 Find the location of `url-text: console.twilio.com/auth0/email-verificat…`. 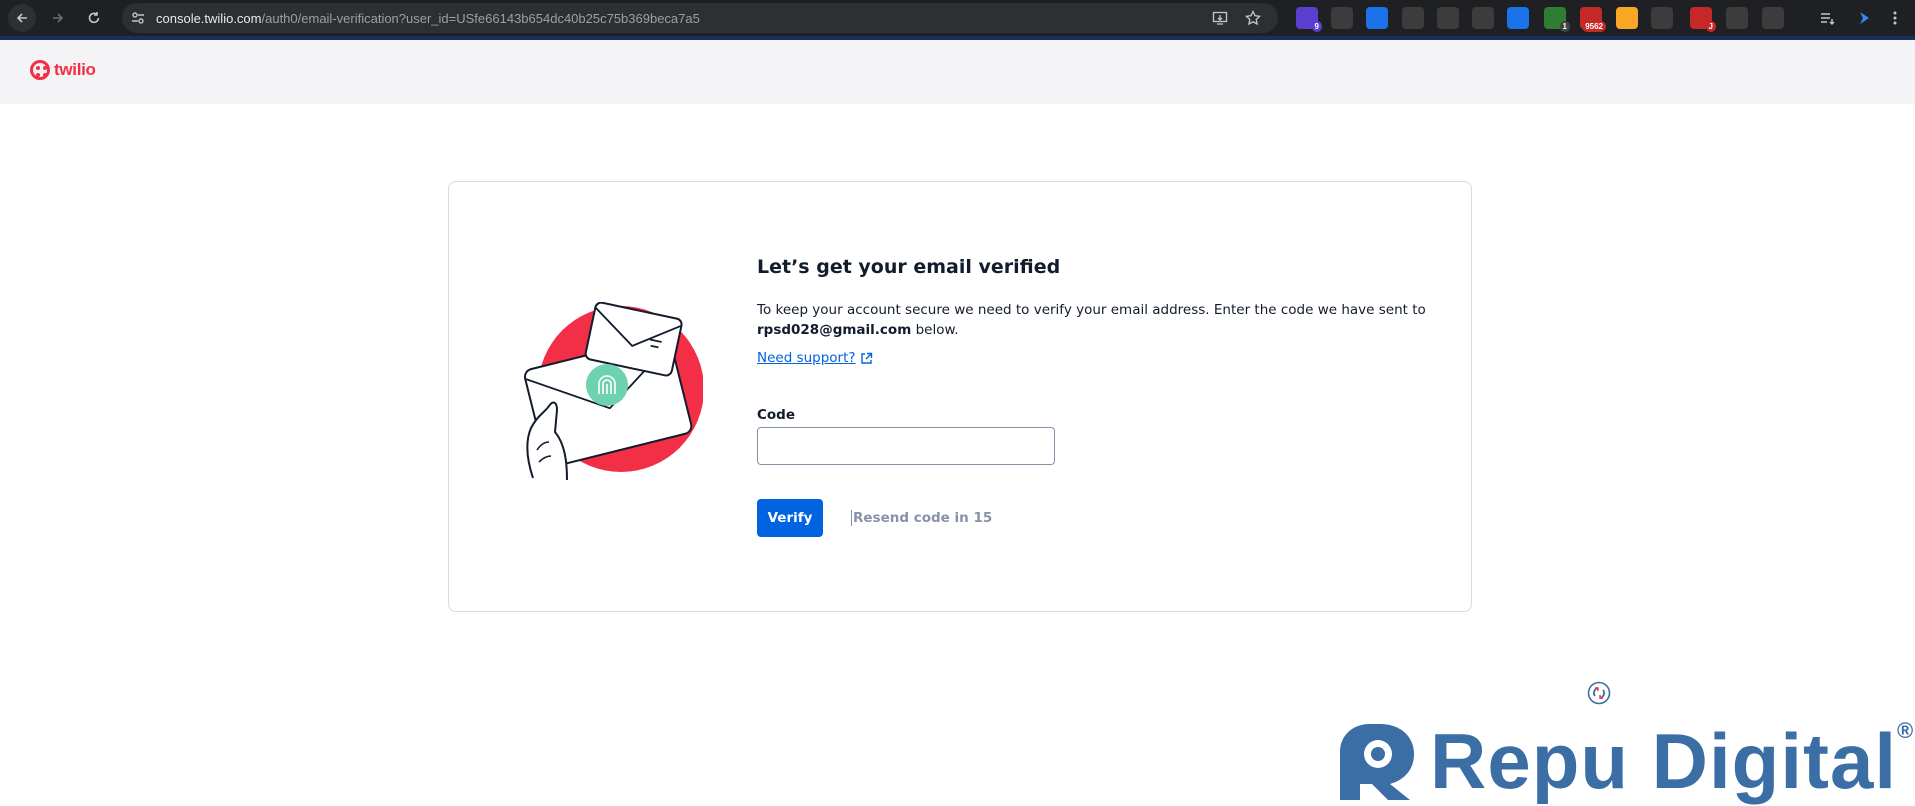

url-text: console.twilio.com/auth0/email-verificat… is located at coordinates (428, 18).